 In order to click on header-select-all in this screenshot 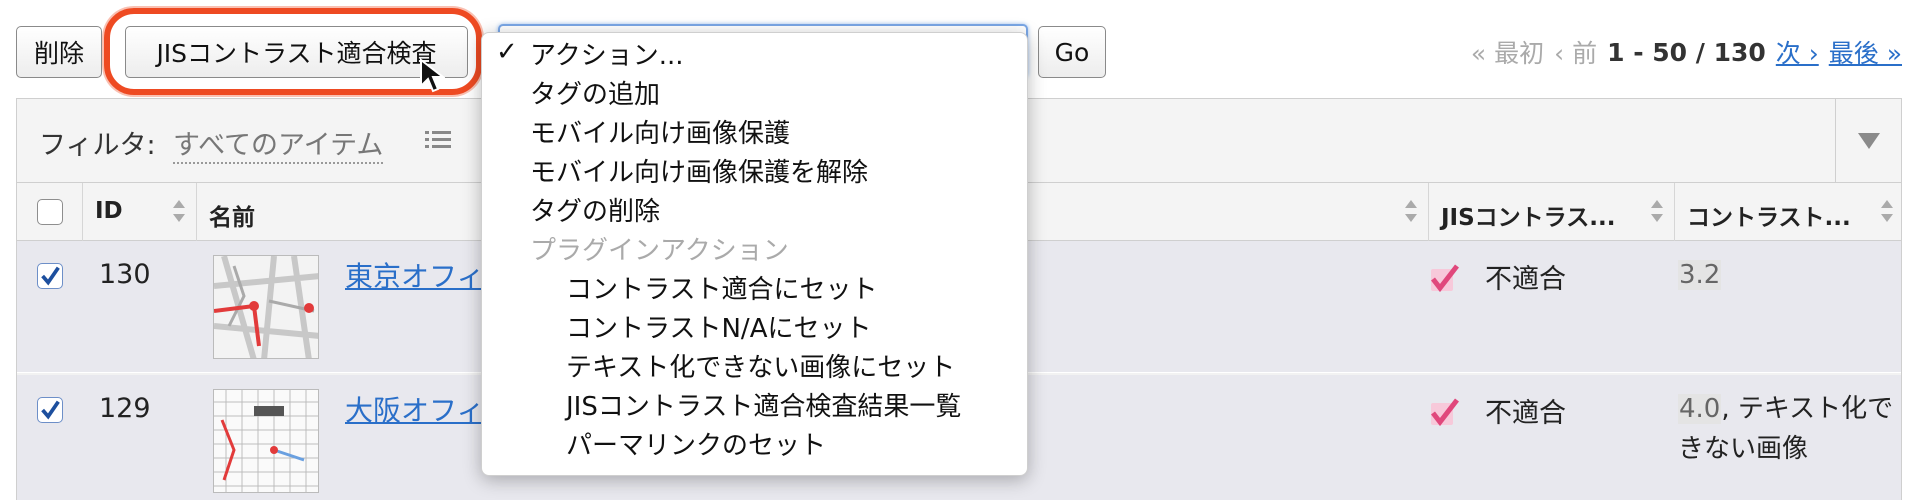, I will do `click(50, 212)`.